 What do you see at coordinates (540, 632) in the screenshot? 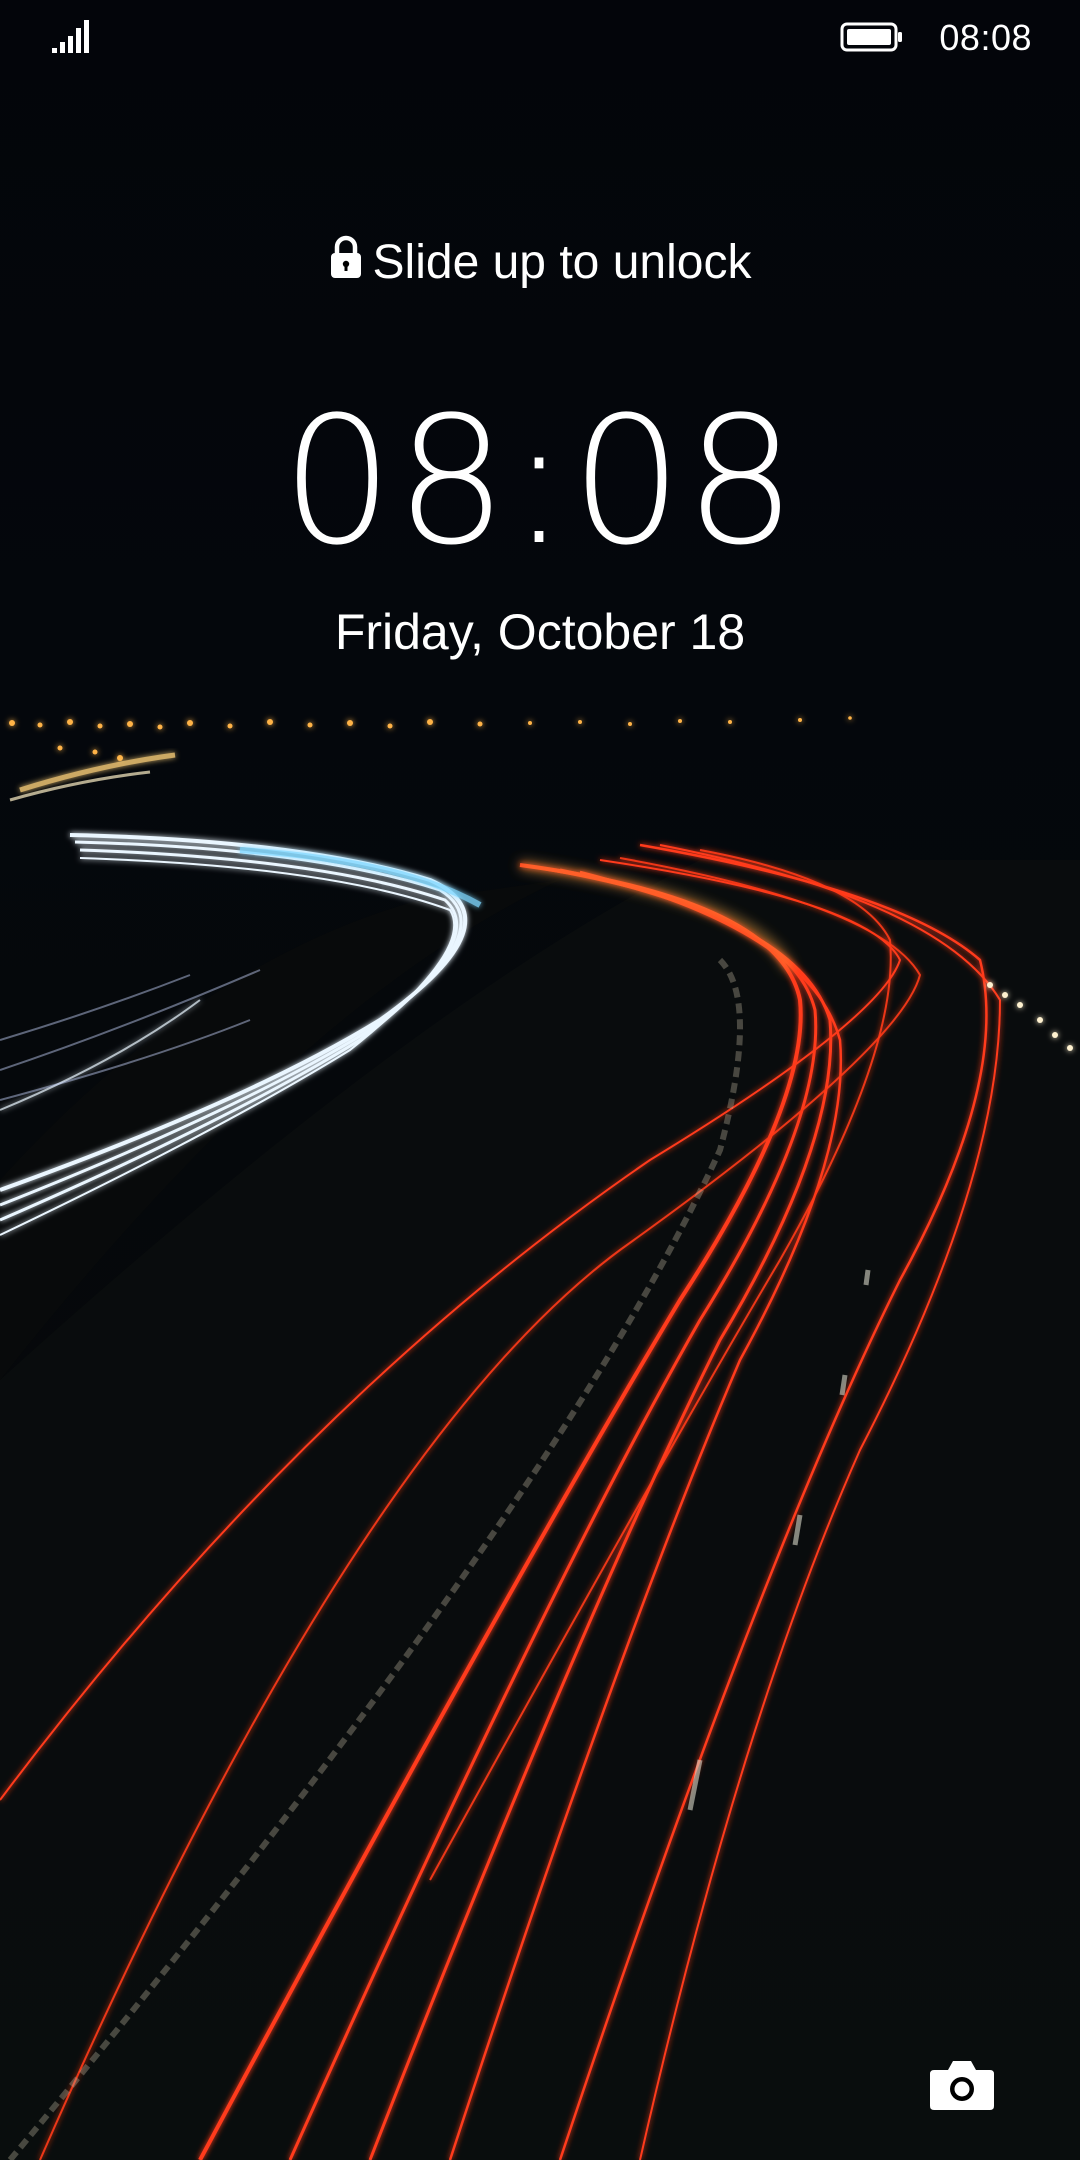
I see `lock-screen-date: Friday, October 18` at bounding box center [540, 632].